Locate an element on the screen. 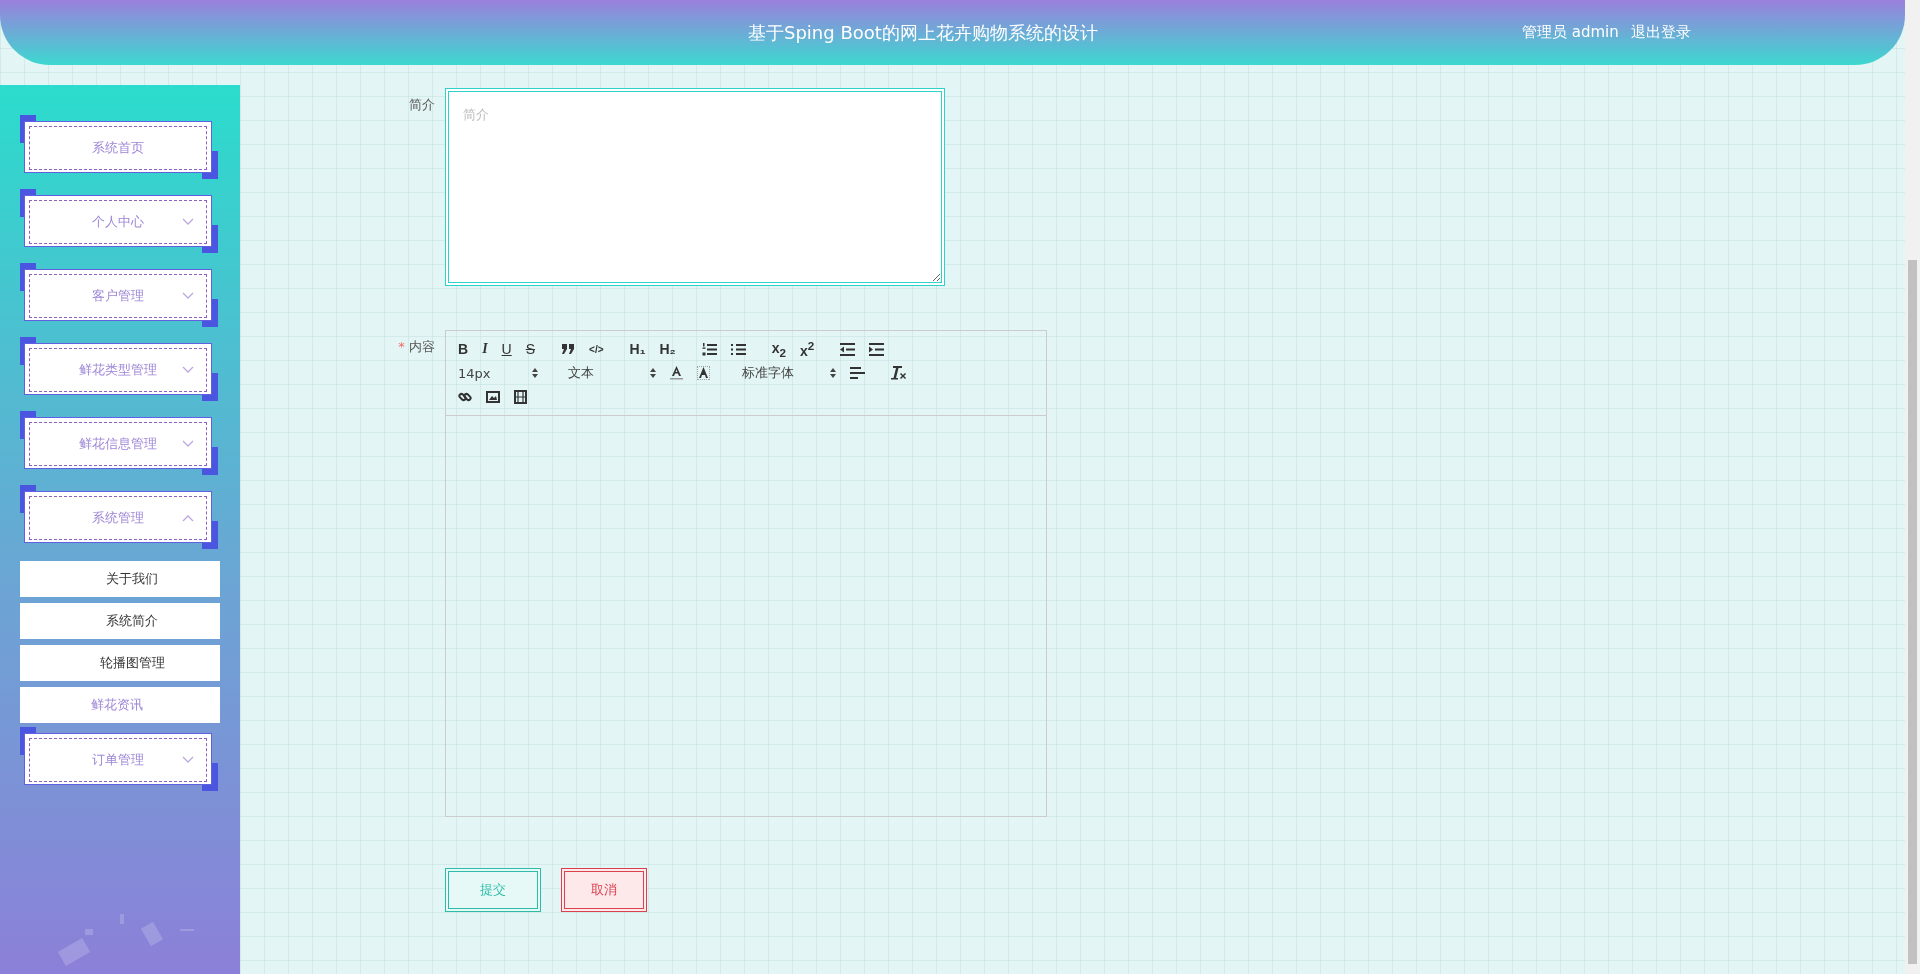  link-icon is located at coordinates (465, 397).